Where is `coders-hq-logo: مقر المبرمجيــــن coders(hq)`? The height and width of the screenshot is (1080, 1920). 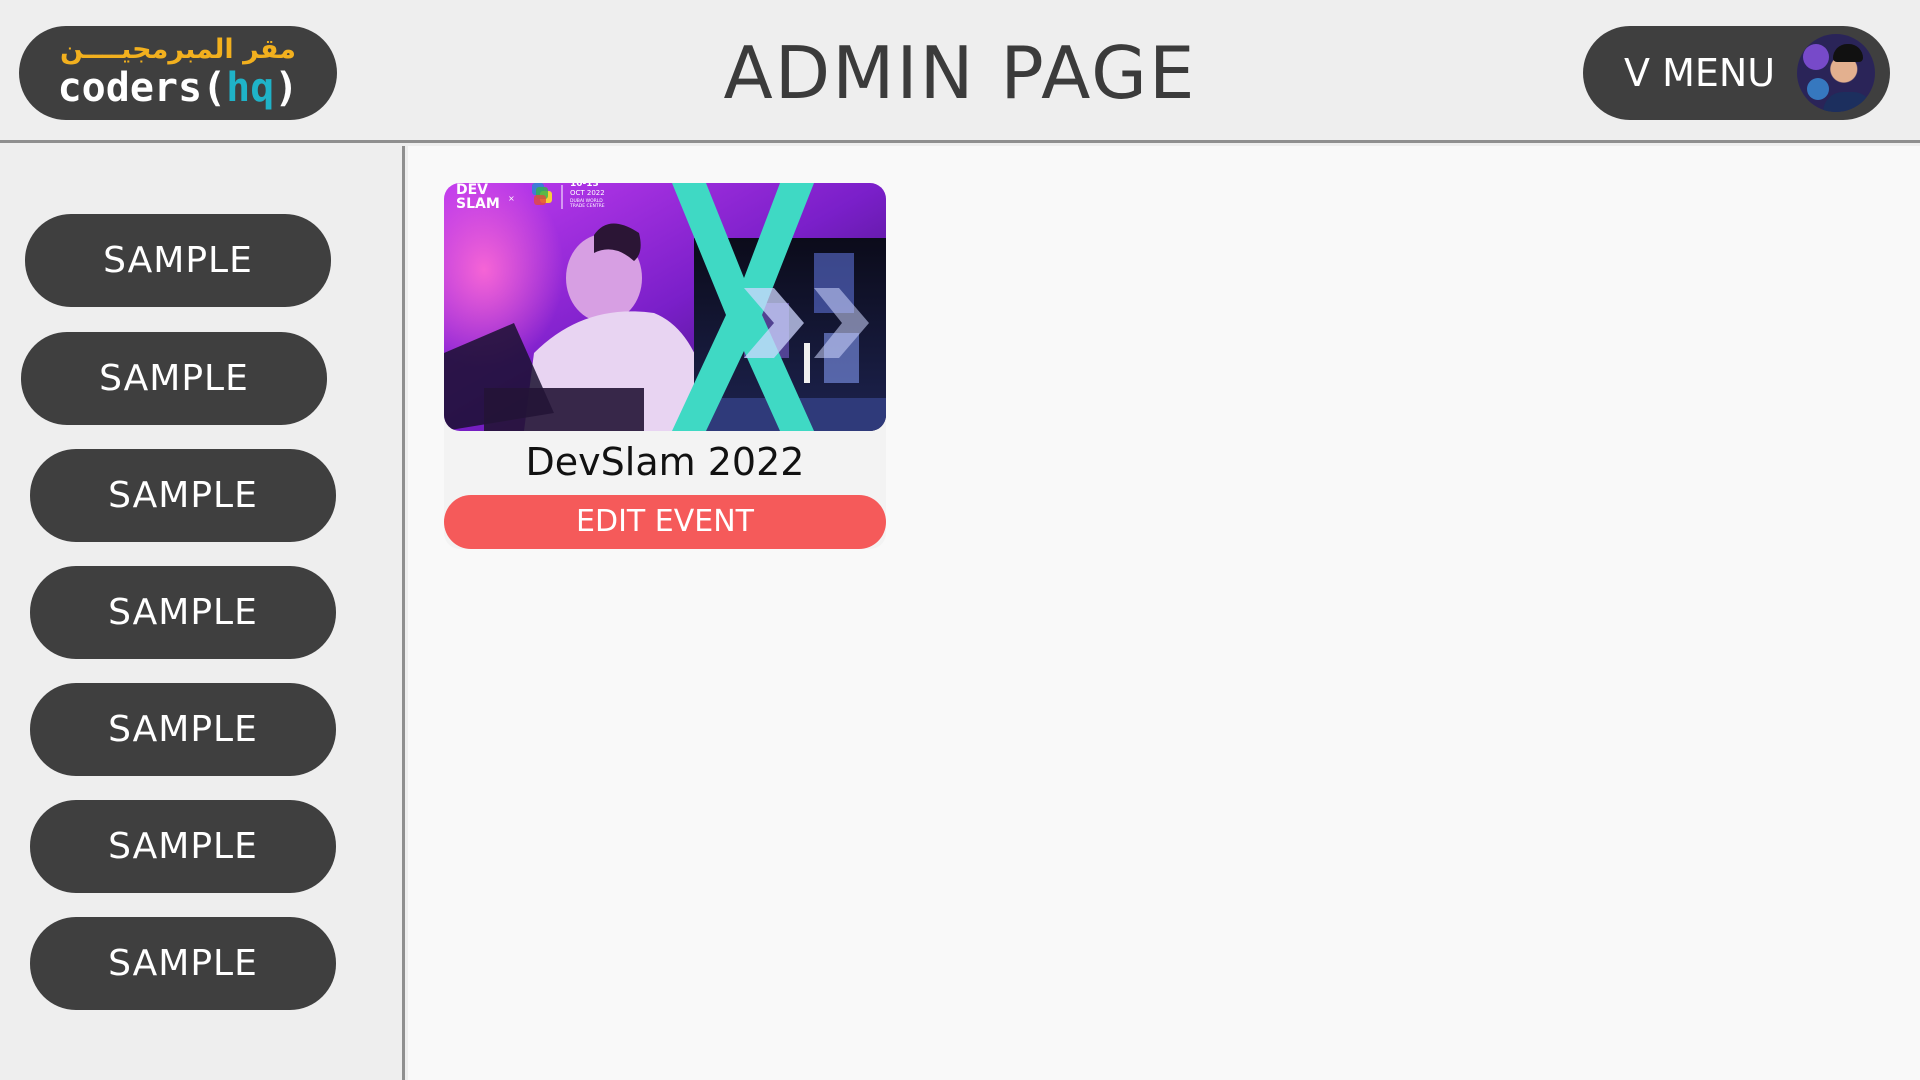
coders-hq-logo: مقر المبرمجيــــن coders(hq) is located at coordinates (178, 73).